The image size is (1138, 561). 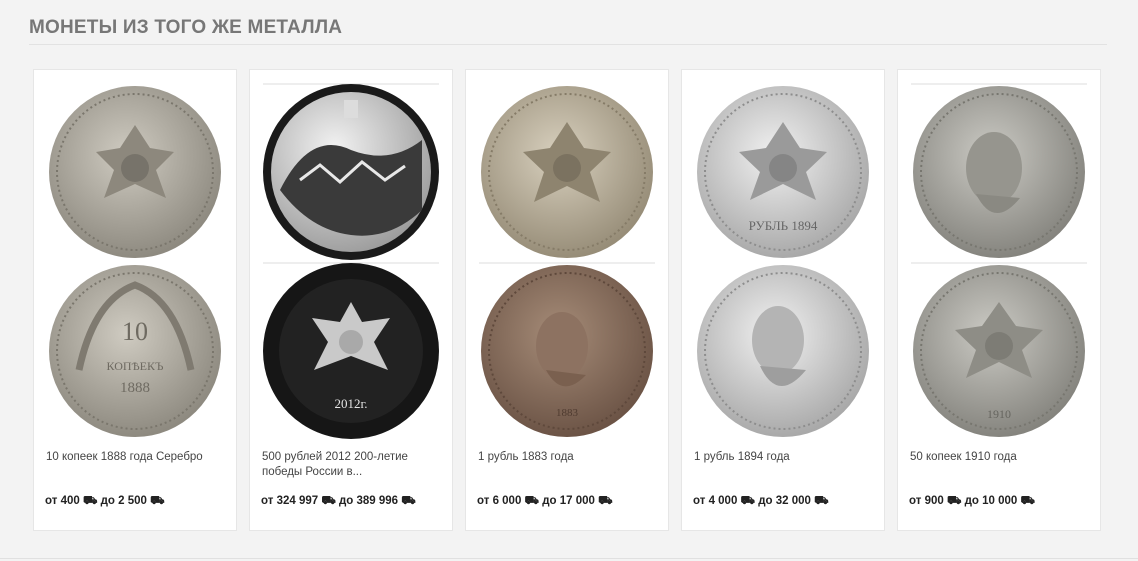 What do you see at coordinates (135, 388) in the screenshot?
I see `svg-text: 1888` at bounding box center [135, 388].